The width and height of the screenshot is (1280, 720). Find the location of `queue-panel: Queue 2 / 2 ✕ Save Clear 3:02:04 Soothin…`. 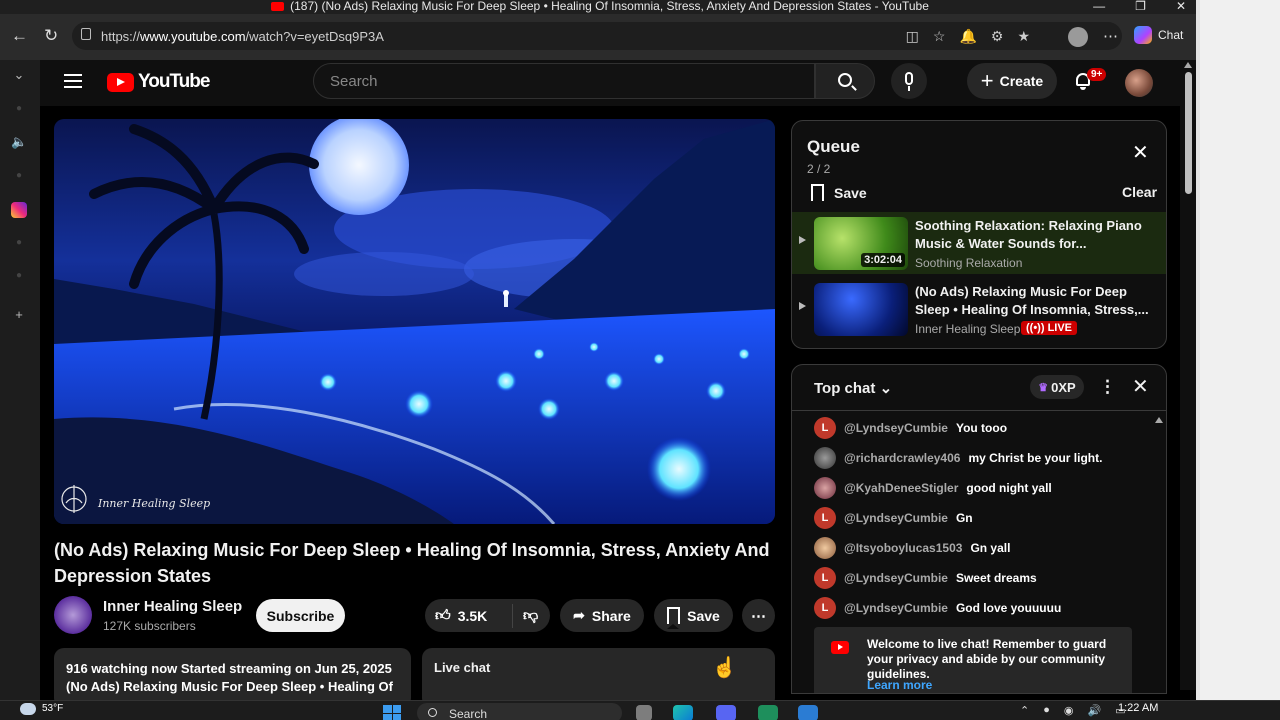

queue-panel: Queue 2 / 2 ✕ Save Clear 3:02:04 Soothin… is located at coordinates (979, 234).